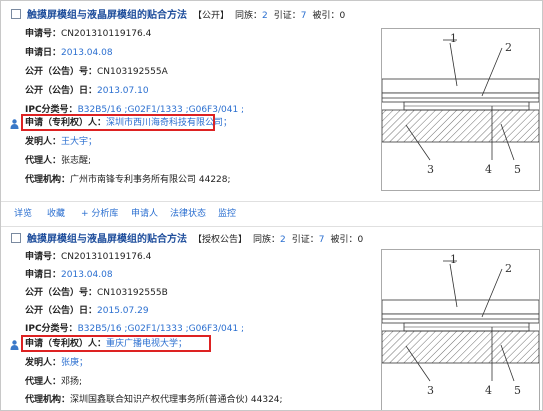  What do you see at coordinates (227, 214) in the screenshot?
I see `monitor-link: 监控` at bounding box center [227, 214].